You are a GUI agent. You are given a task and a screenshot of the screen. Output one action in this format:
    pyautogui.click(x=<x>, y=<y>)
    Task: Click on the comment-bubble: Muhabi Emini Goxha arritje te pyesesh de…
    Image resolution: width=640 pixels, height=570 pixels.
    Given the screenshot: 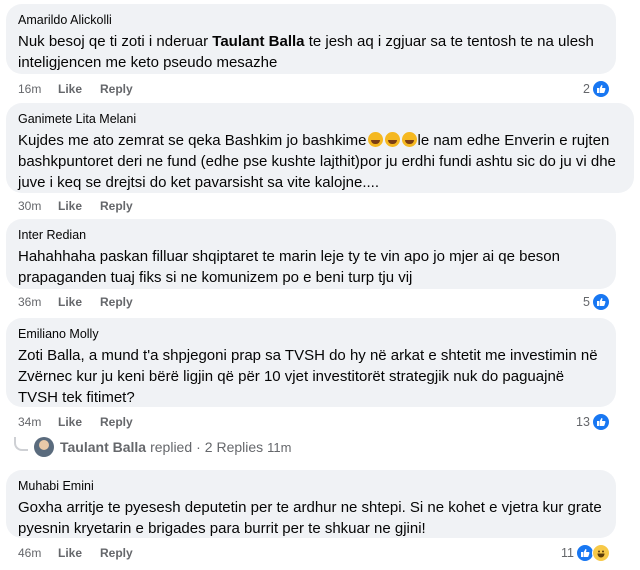 What is the action you would take?
    pyautogui.click(x=311, y=504)
    